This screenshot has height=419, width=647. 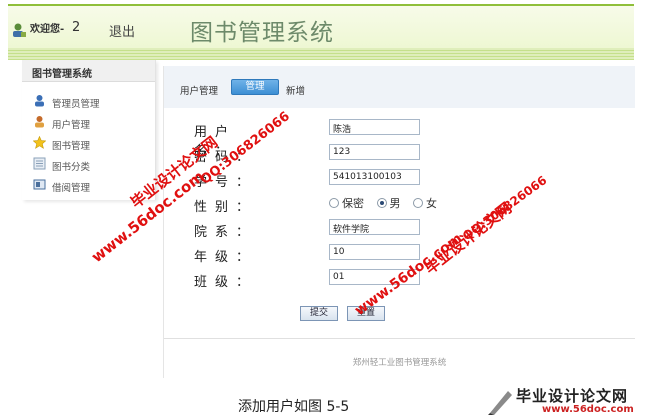 What do you see at coordinates (88, 71) in the screenshot?
I see `sidebar-title: 图书管理系统` at bounding box center [88, 71].